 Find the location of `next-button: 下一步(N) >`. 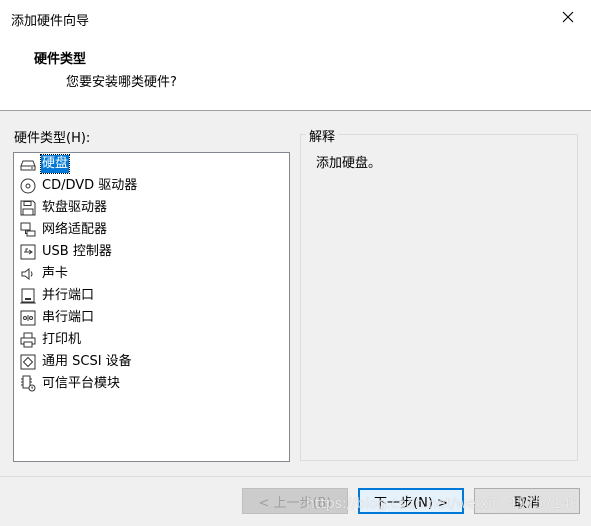

next-button: 下一步(N) > is located at coordinates (411, 501).